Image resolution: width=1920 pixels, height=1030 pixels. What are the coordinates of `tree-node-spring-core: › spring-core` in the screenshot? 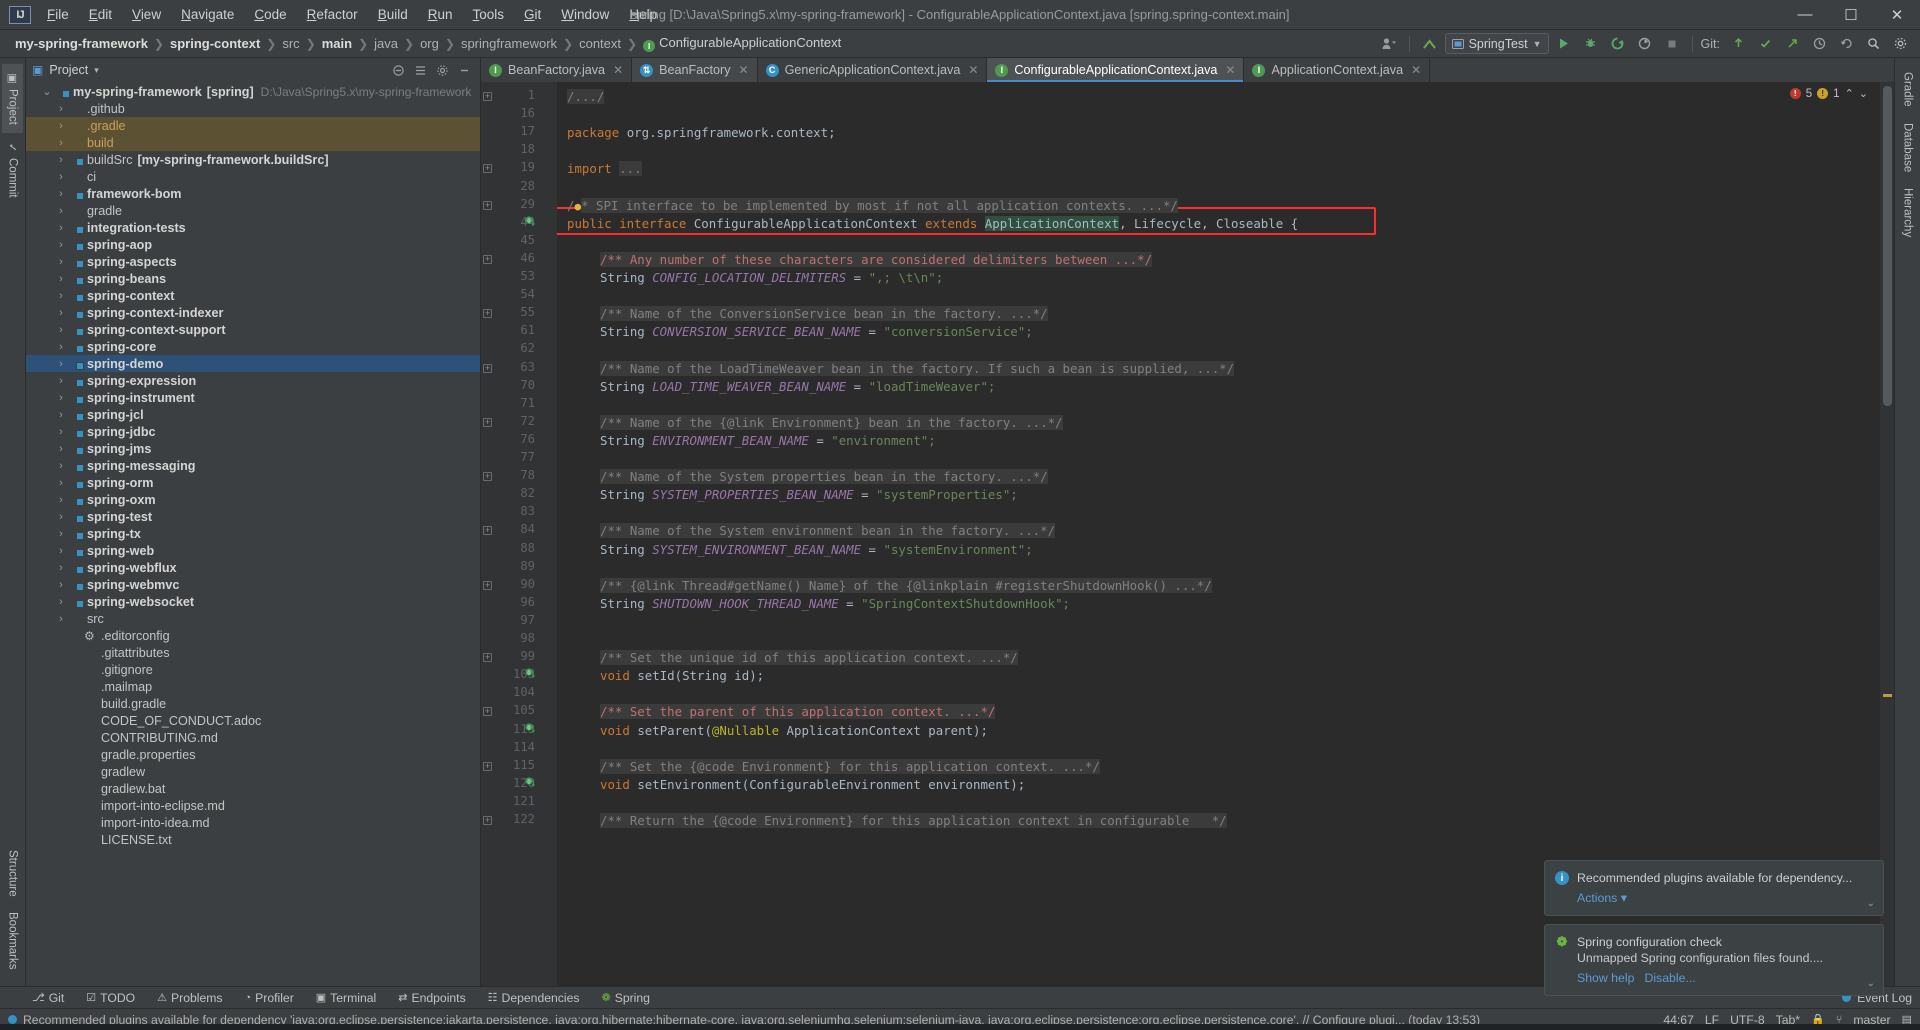 It's located at (253, 346).